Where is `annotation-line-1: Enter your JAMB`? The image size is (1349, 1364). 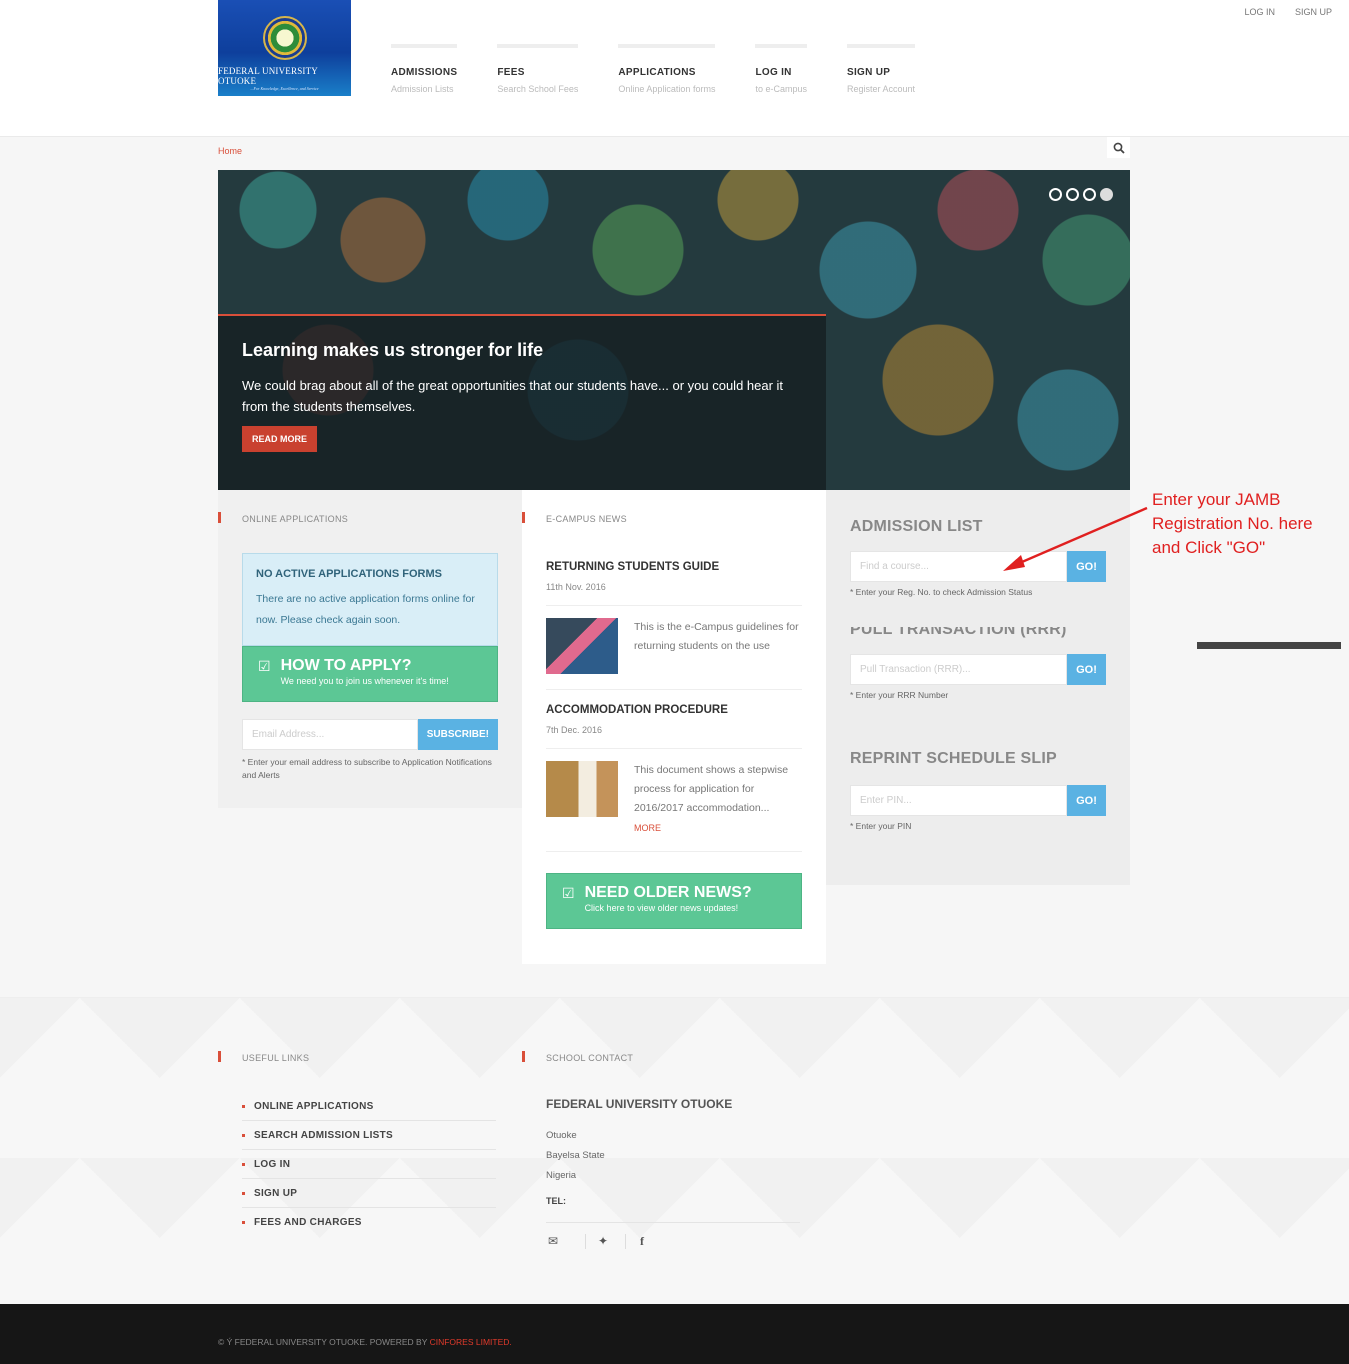 annotation-line-1: Enter your JAMB is located at coordinates (1216, 499).